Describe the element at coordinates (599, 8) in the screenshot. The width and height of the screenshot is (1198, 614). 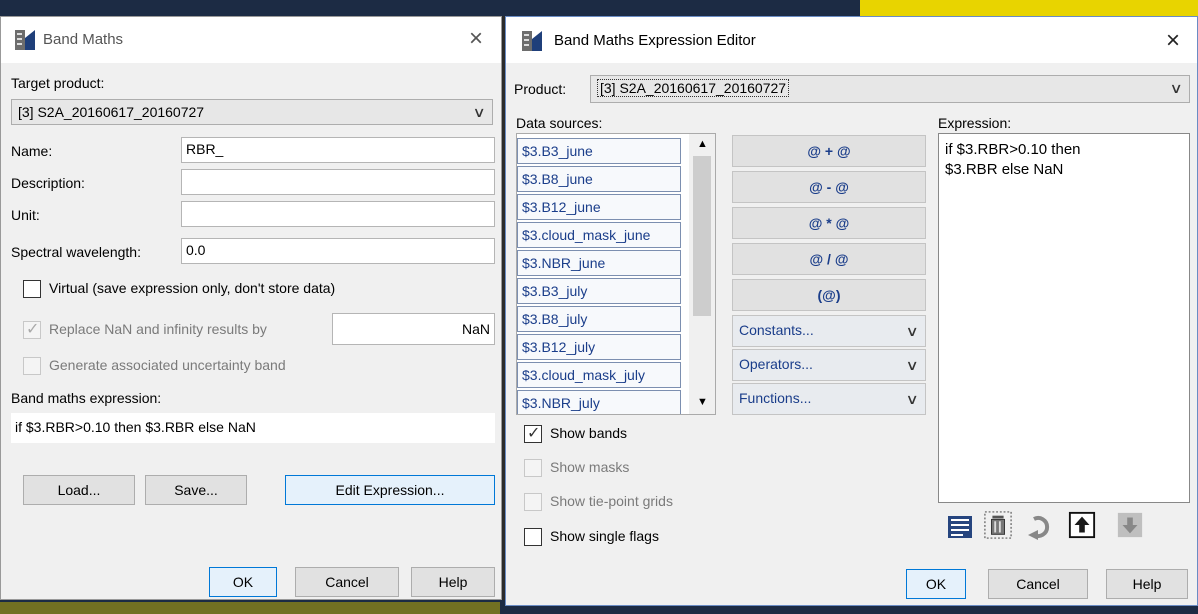
I see `background-window-strip` at that location.